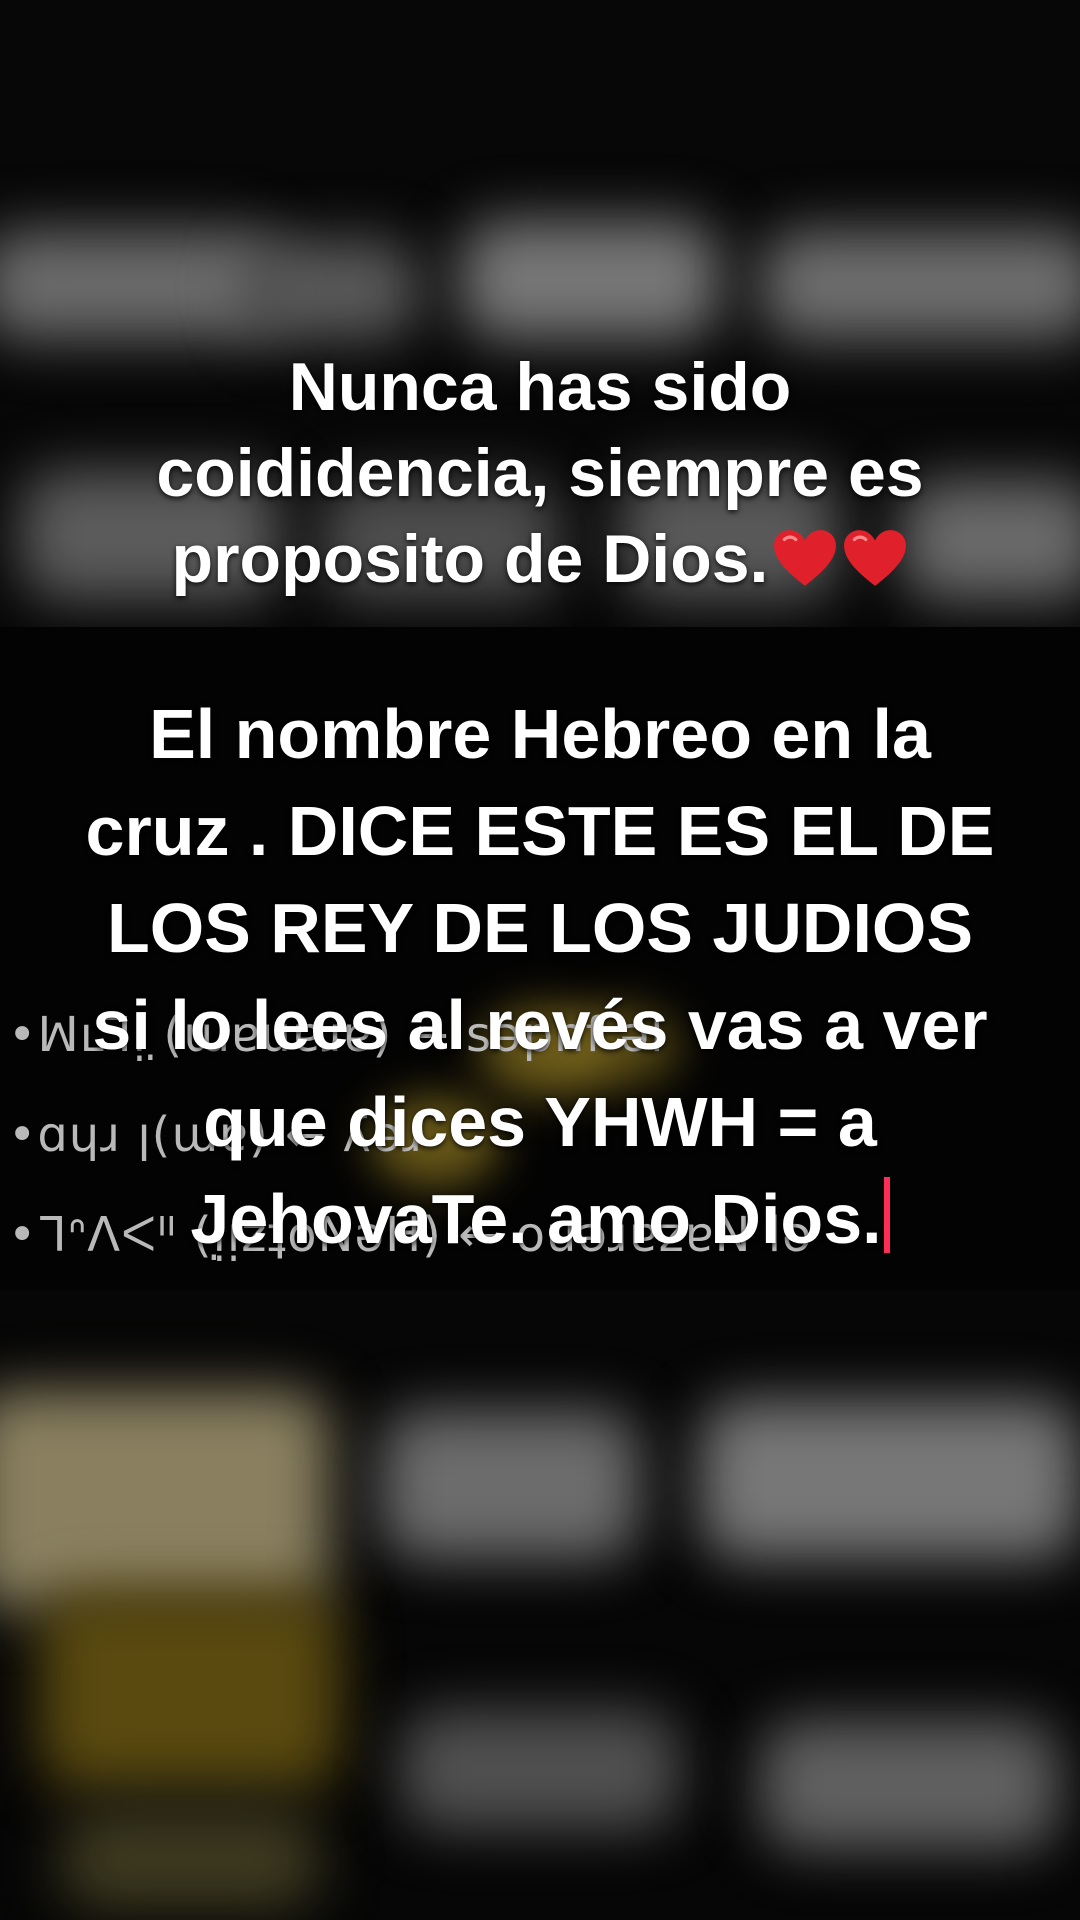 The height and width of the screenshot is (1920, 1080). I want to click on caption-top-line-3: proposito de Dios., so click(540, 559).